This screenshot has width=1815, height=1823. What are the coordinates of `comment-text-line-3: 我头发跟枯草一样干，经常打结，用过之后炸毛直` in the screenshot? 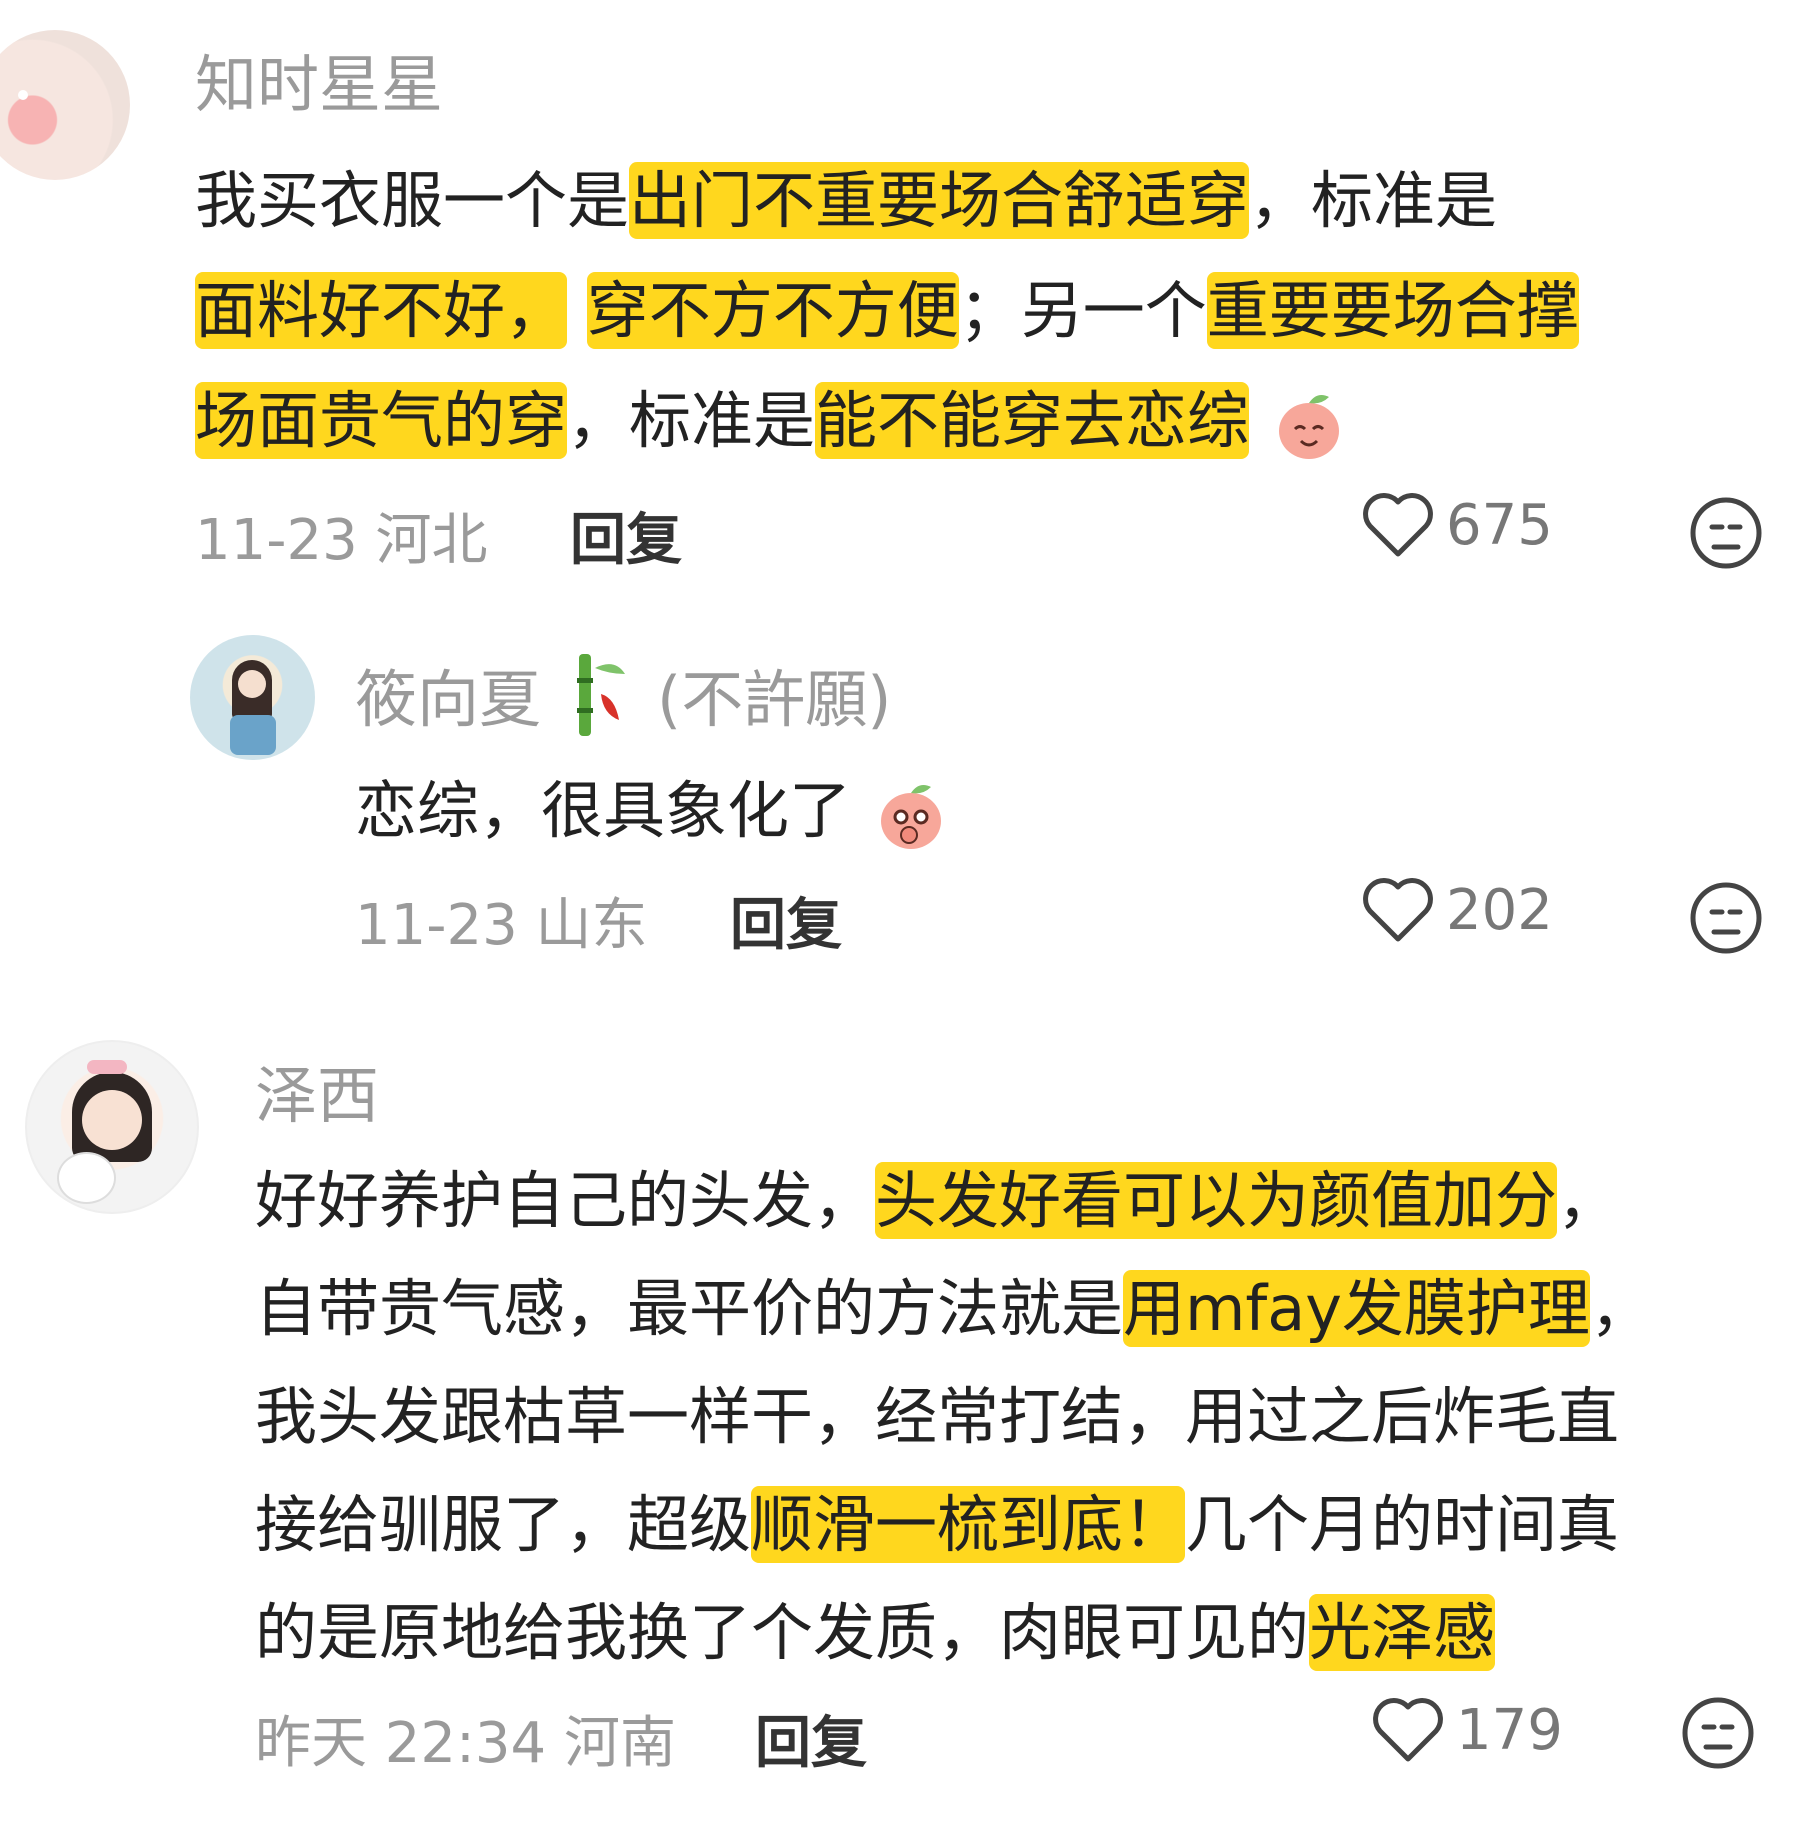 It's located at (937, 1411).